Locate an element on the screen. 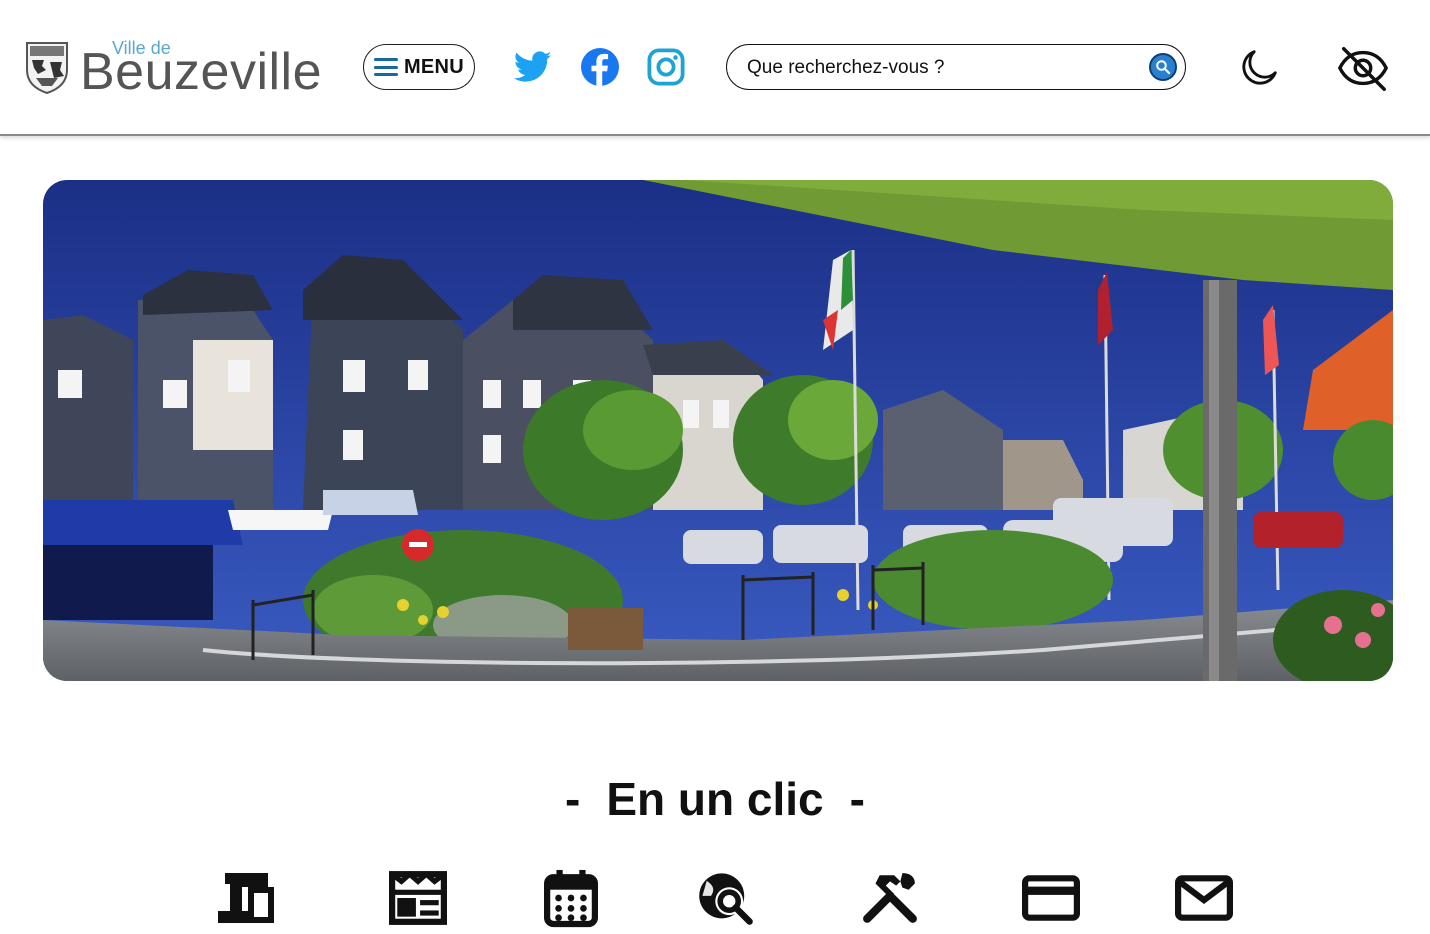  facebook-link is located at coordinates (600, 67).